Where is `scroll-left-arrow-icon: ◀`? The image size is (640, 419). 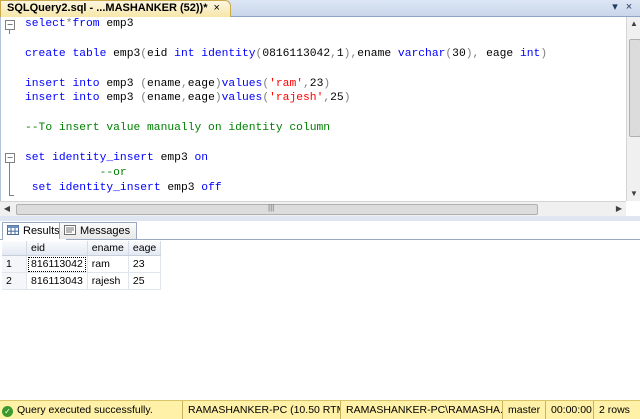 scroll-left-arrow-icon: ◀ is located at coordinates (7, 209).